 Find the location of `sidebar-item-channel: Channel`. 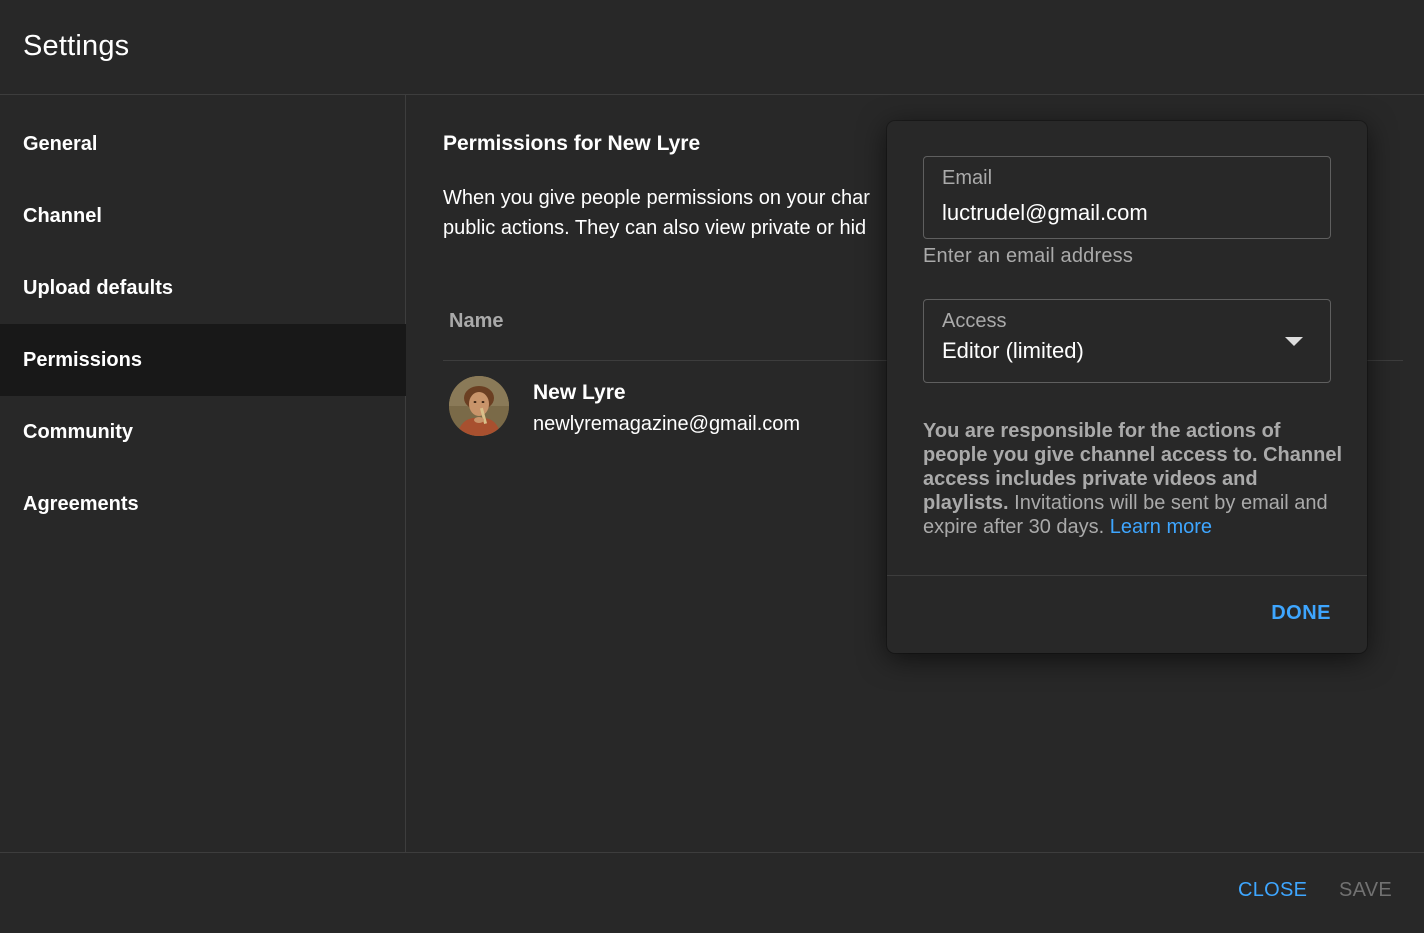

sidebar-item-channel: Channel is located at coordinates (203, 216).